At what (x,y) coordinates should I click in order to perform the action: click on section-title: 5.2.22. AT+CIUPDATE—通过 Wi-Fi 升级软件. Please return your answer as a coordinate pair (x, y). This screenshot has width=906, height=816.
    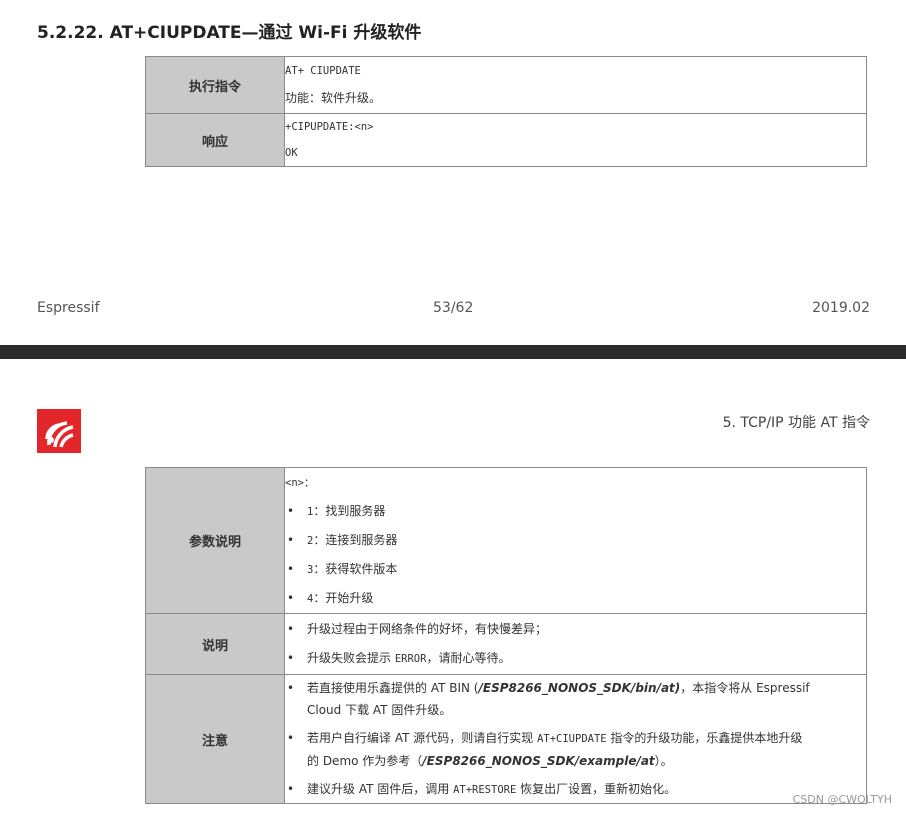
    Looking at the image, I should click on (229, 33).